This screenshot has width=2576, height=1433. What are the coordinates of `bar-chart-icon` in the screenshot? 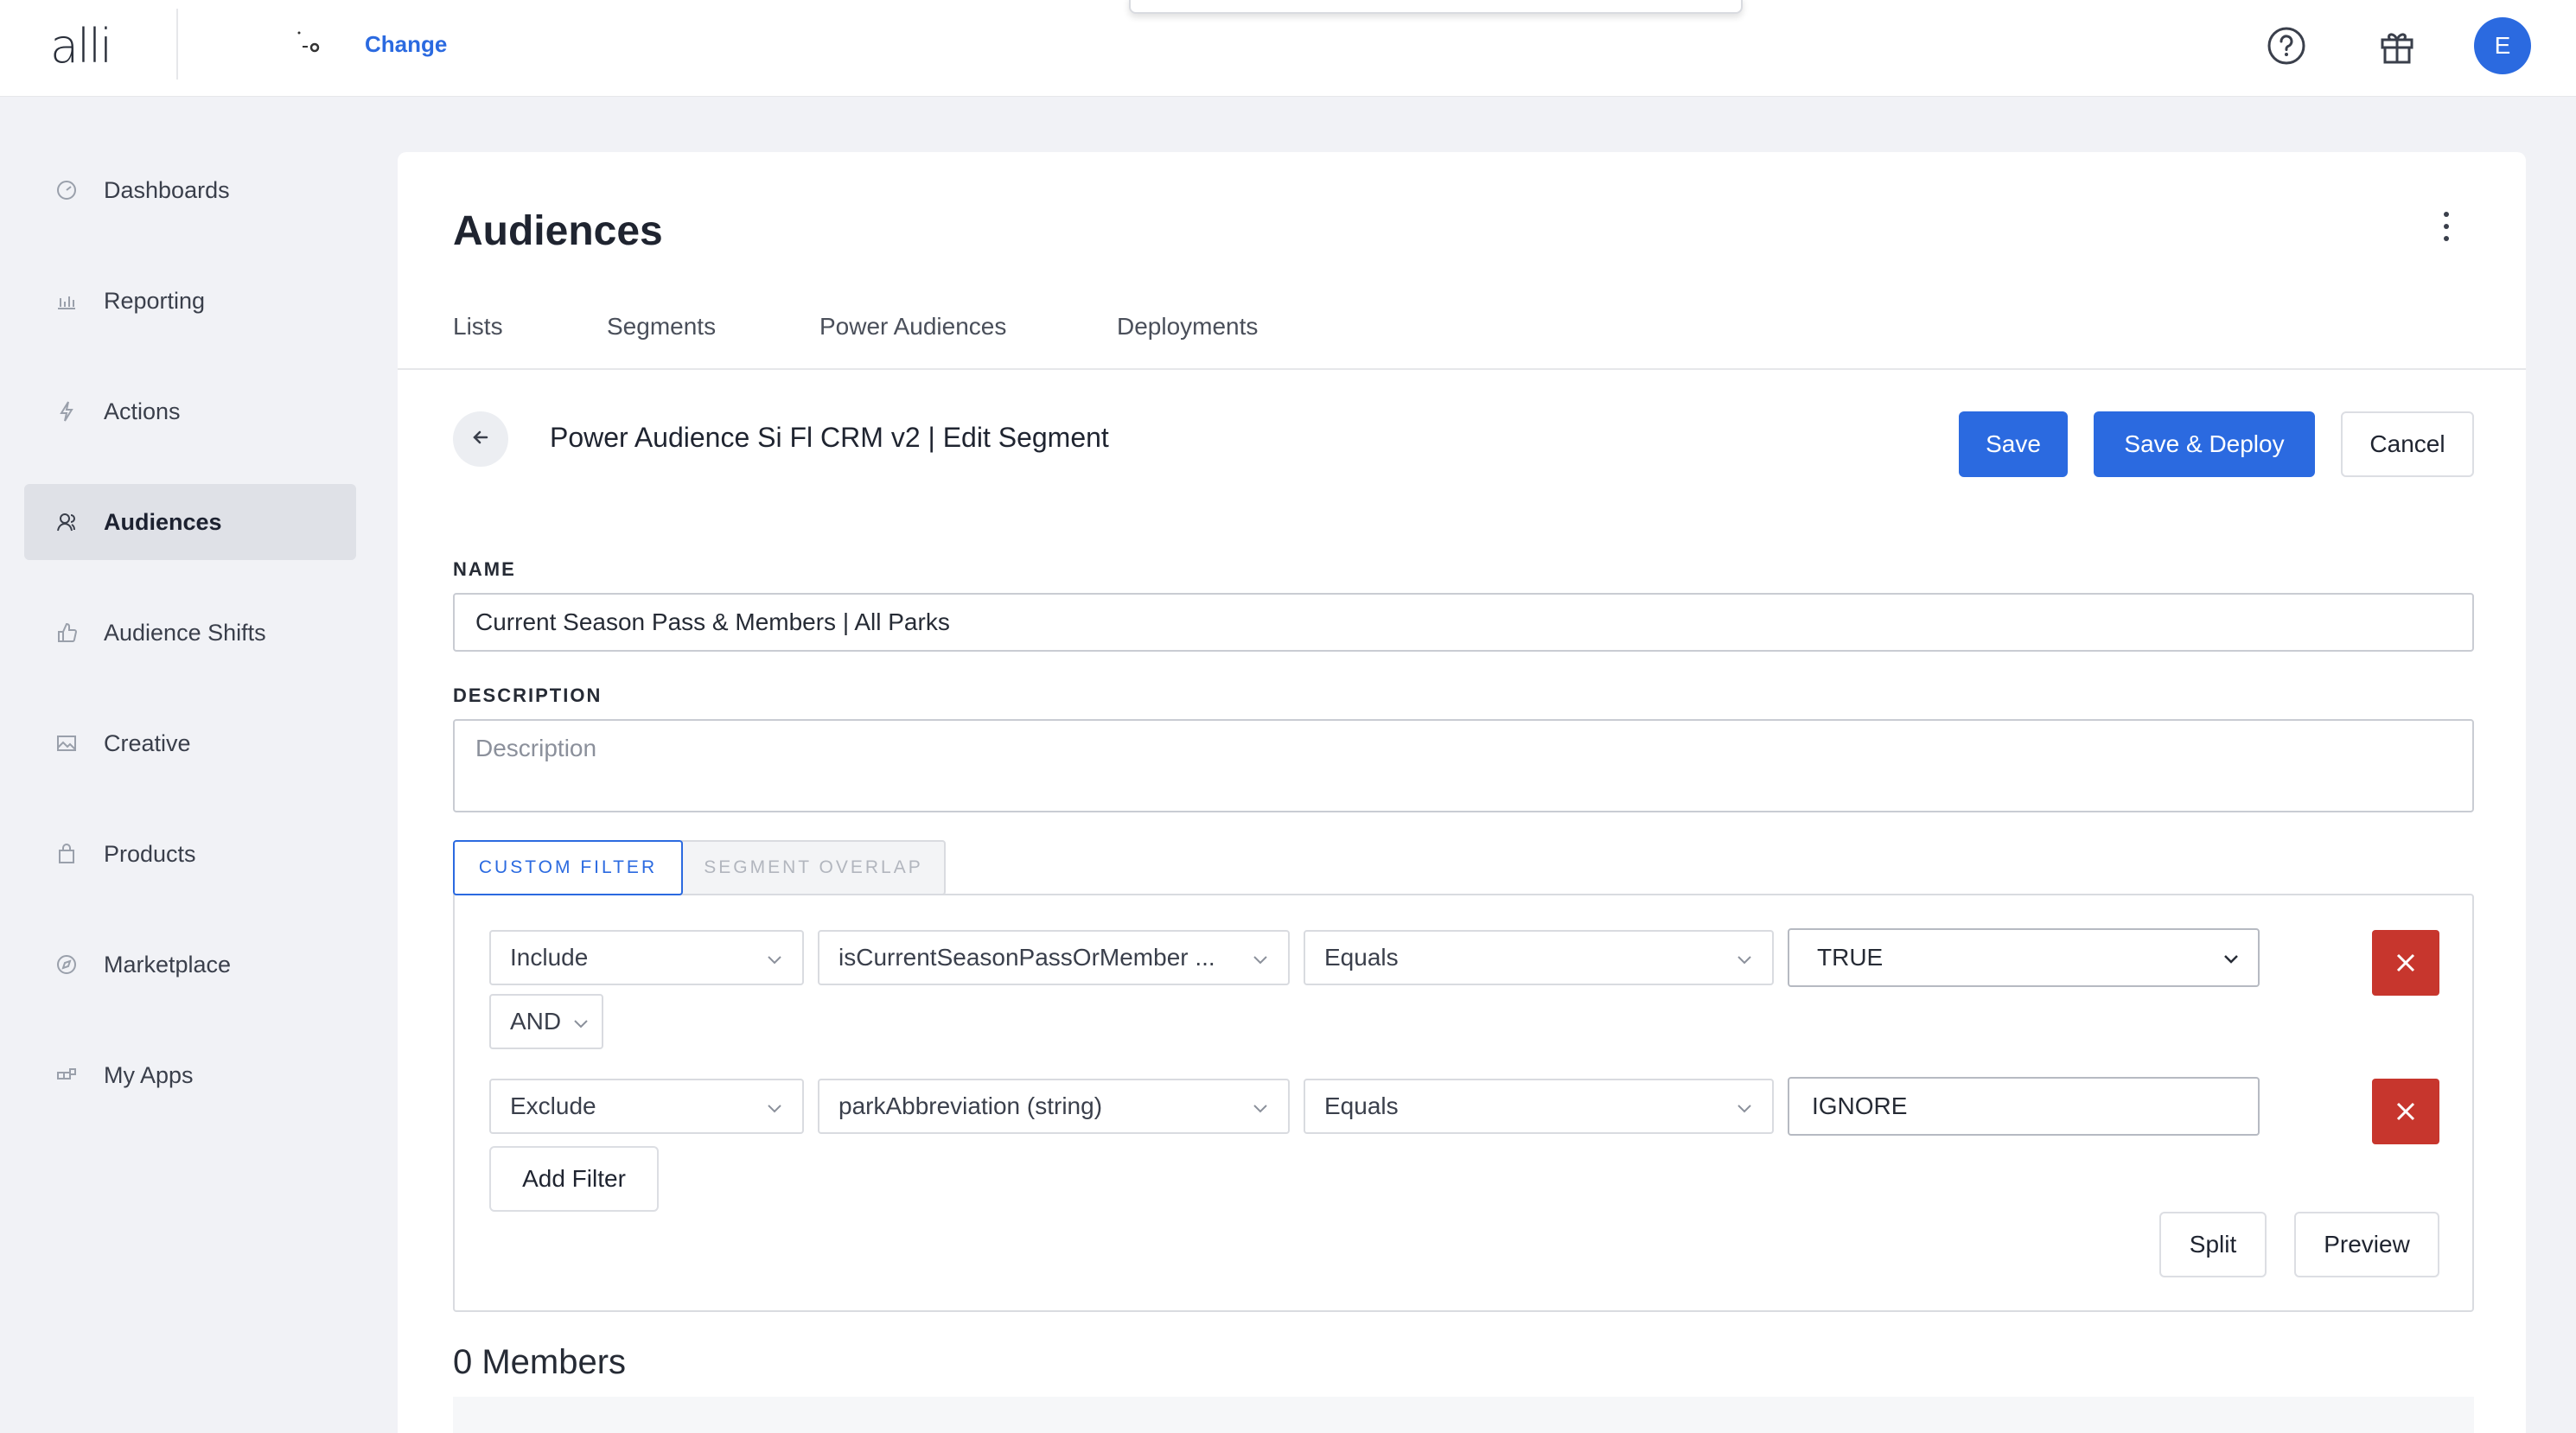 It's located at (67, 301).